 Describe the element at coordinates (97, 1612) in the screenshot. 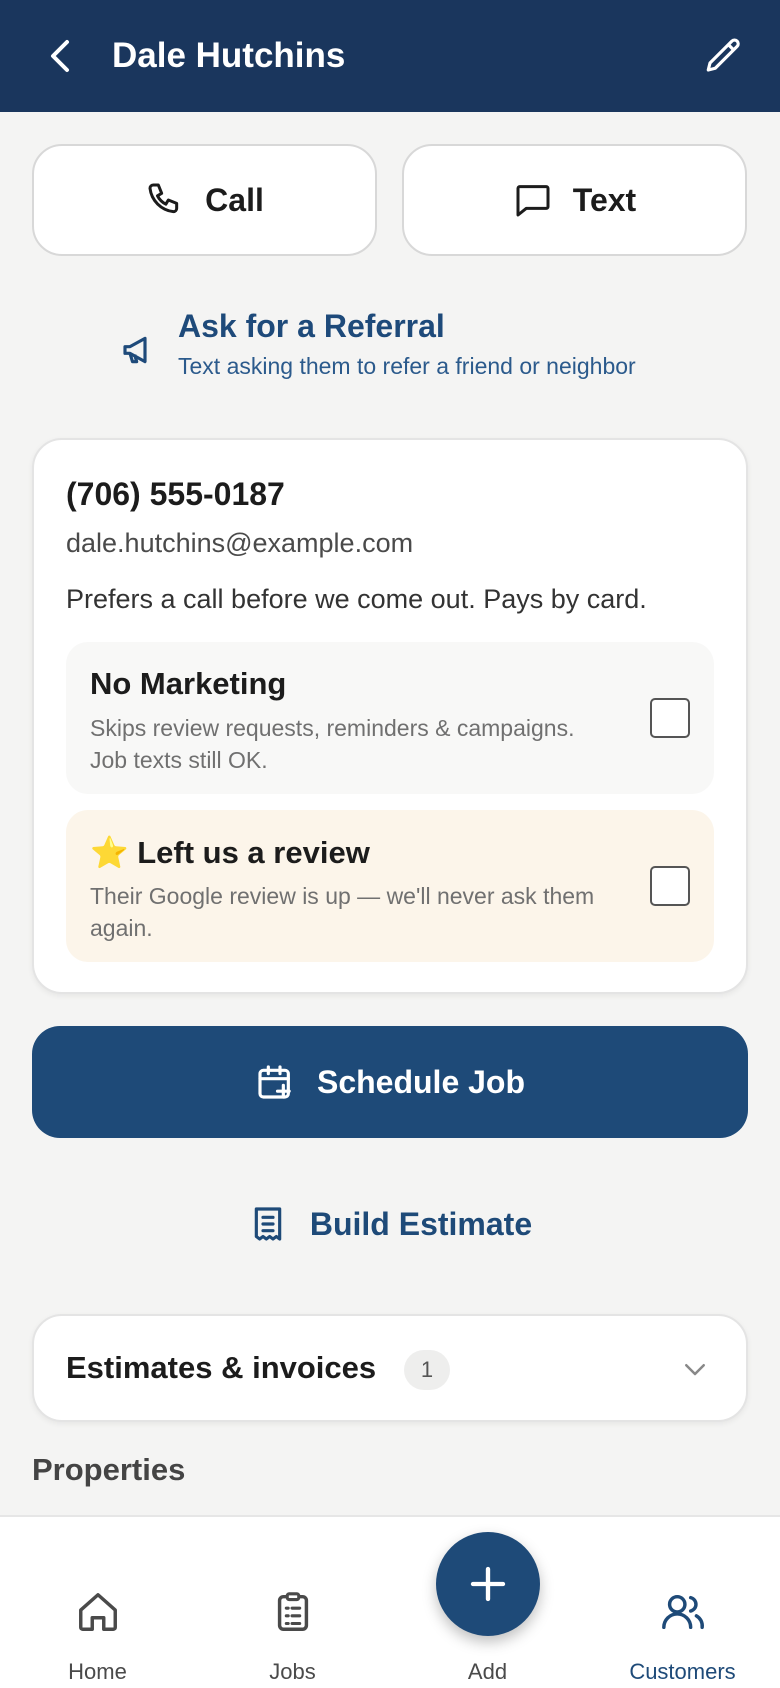

I see `home-icon` at that location.